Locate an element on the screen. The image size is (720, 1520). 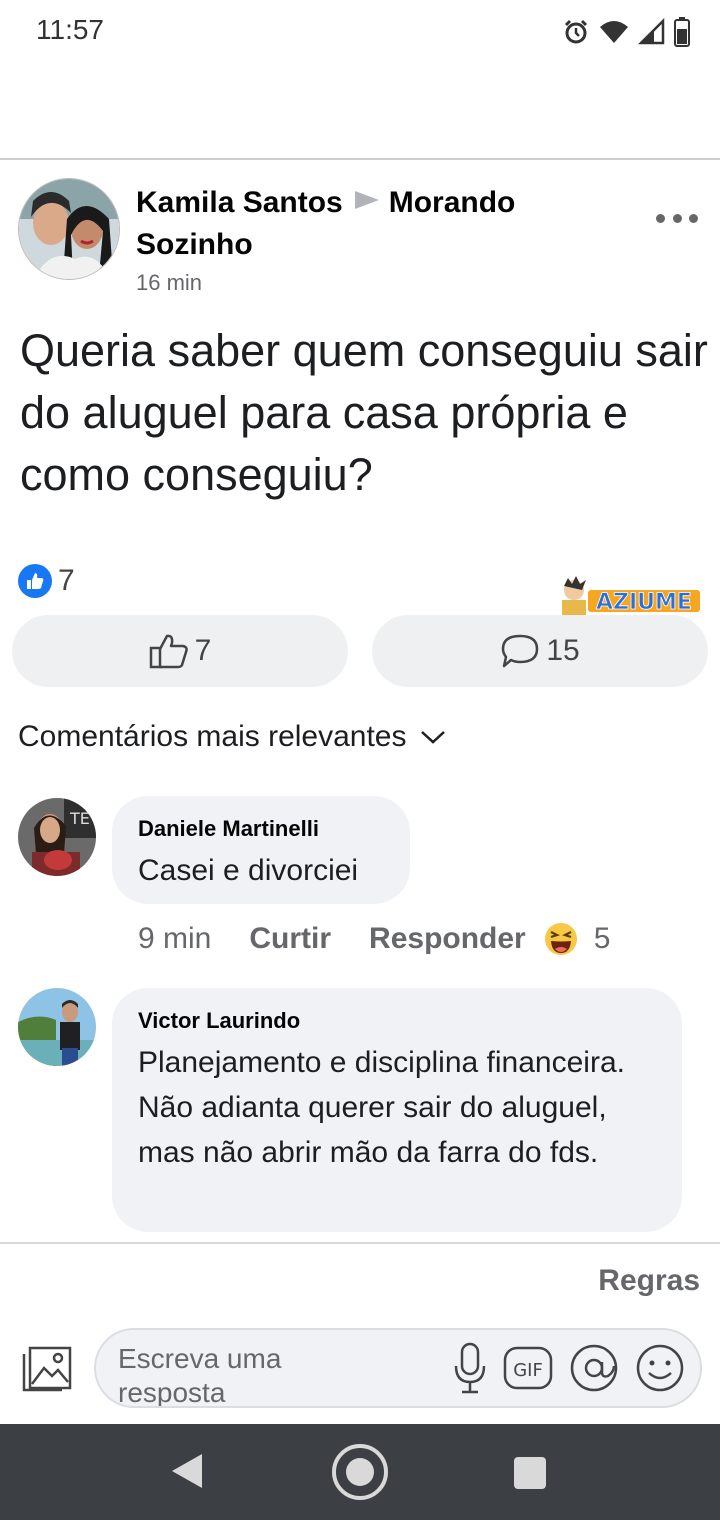
comment-author-name: Daniele Martinelli is located at coordinates (261, 829).